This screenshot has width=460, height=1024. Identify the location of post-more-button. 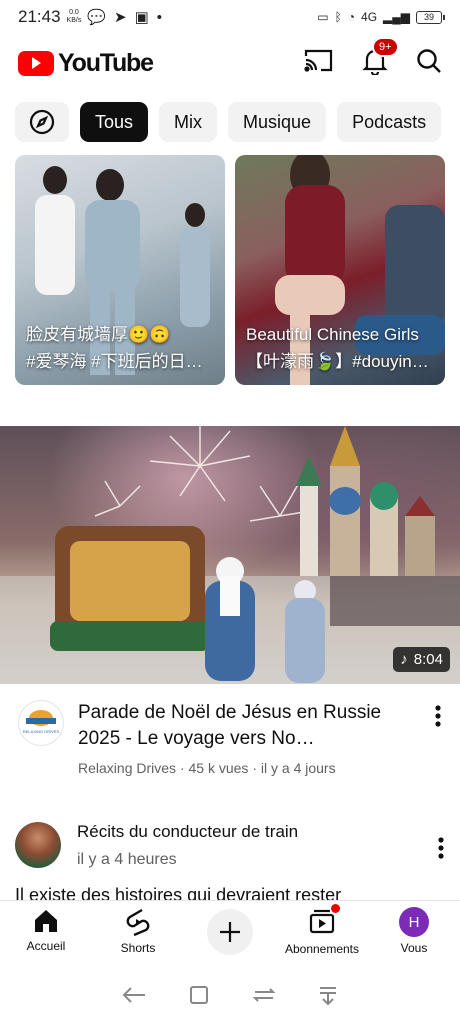
(441, 850).